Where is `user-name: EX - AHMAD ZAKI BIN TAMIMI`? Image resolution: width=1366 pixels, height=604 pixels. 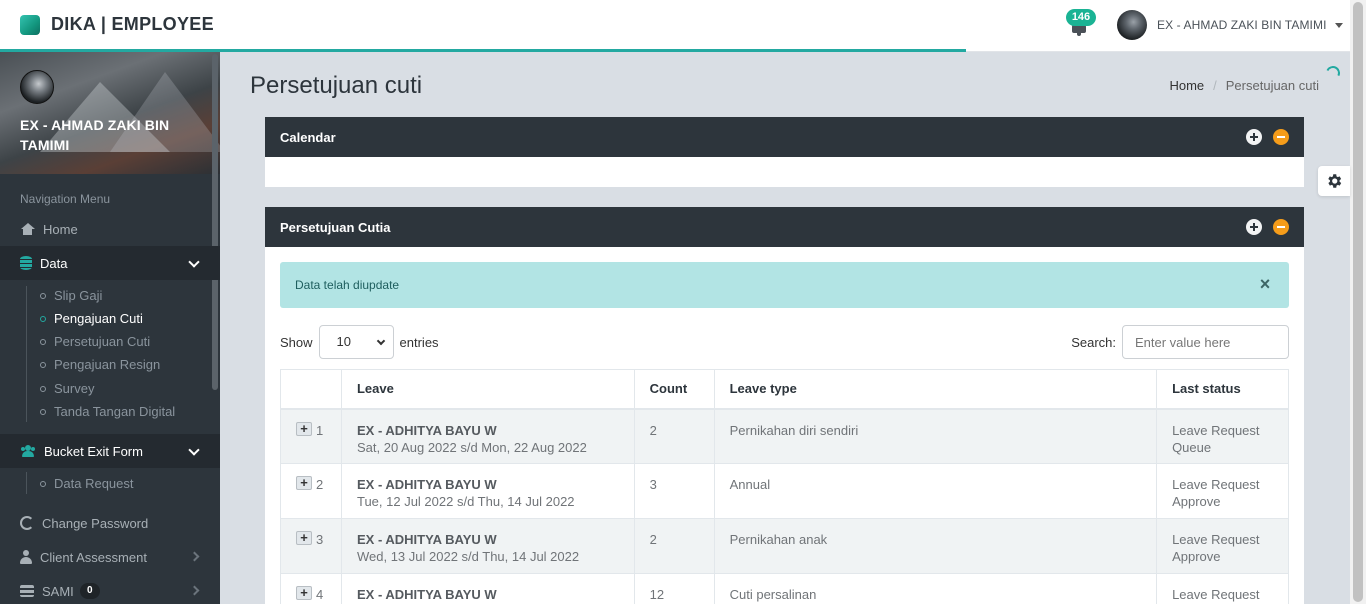
user-name: EX - AHMAD ZAKI BIN TAMIMI is located at coordinates (1242, 25).